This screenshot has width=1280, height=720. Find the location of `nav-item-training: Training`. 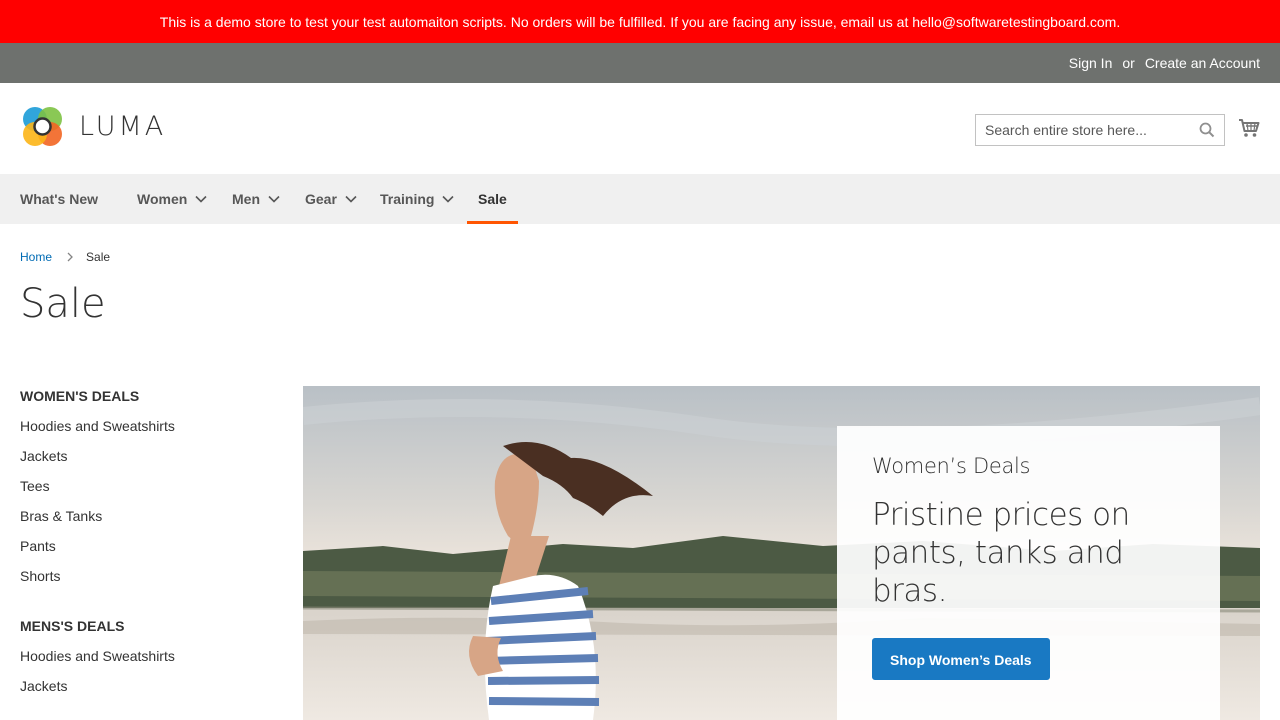

nav-item-training: Training is located at coordinates (417, 199).